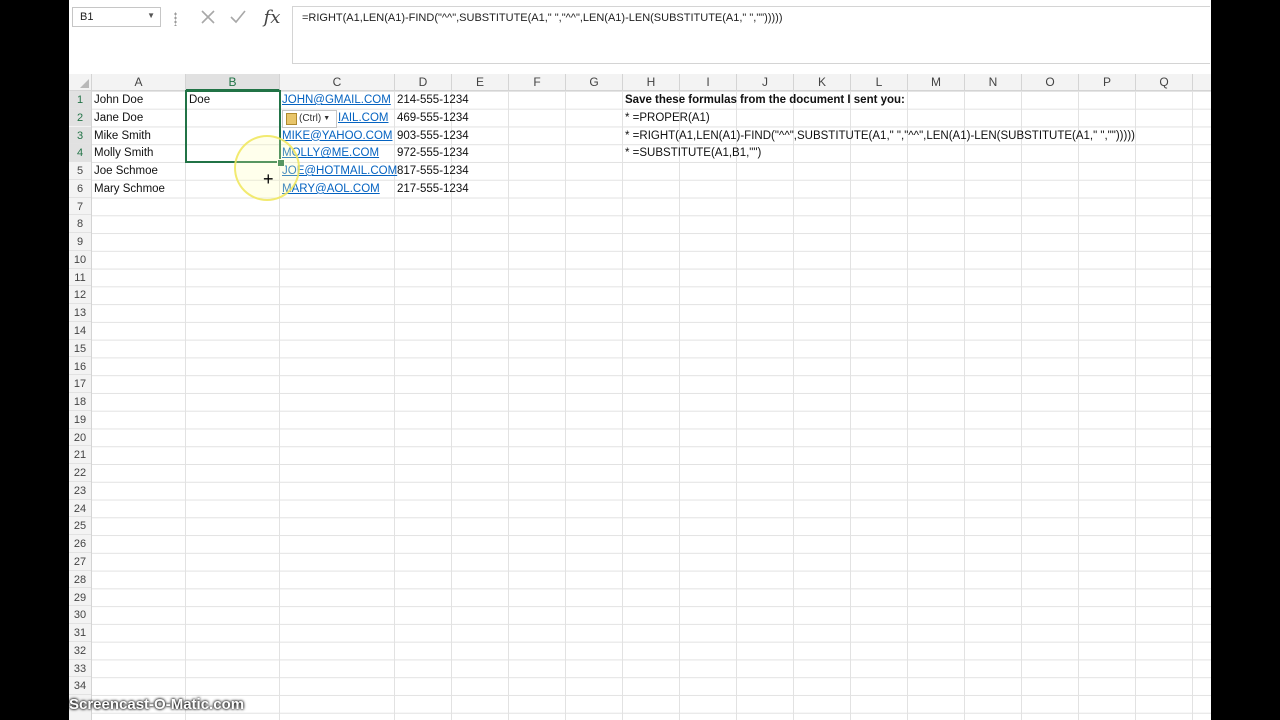  I want to click on row-header-6: 6, so click(80, 189).